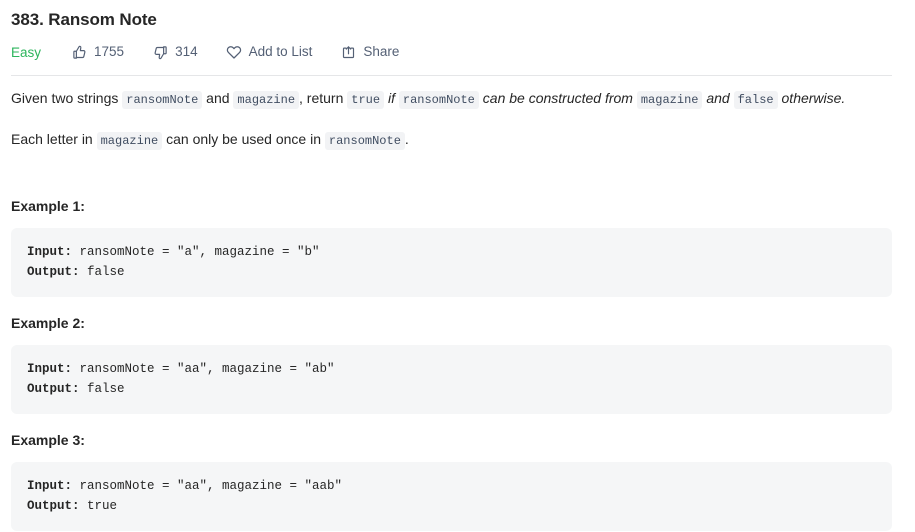  Describe the element at coordinates (84, 19) in the screenshot. I see `page-title: 383. Ransom Note` at that location.